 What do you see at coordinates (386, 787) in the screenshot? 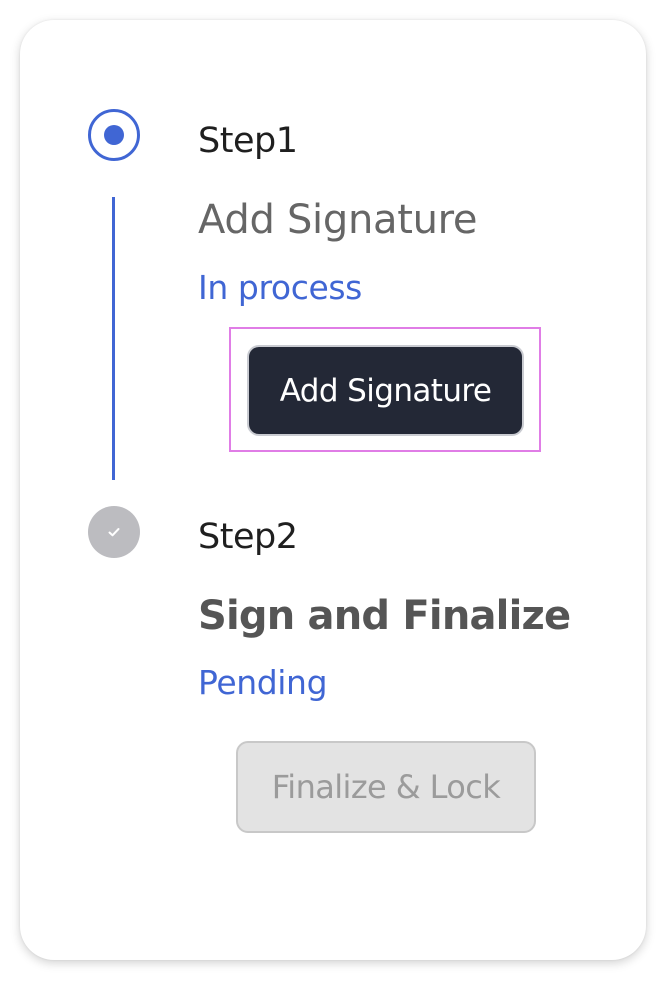
I see `finalize-lock-button: Finalize & Lock` at bounding box center [386, 787].